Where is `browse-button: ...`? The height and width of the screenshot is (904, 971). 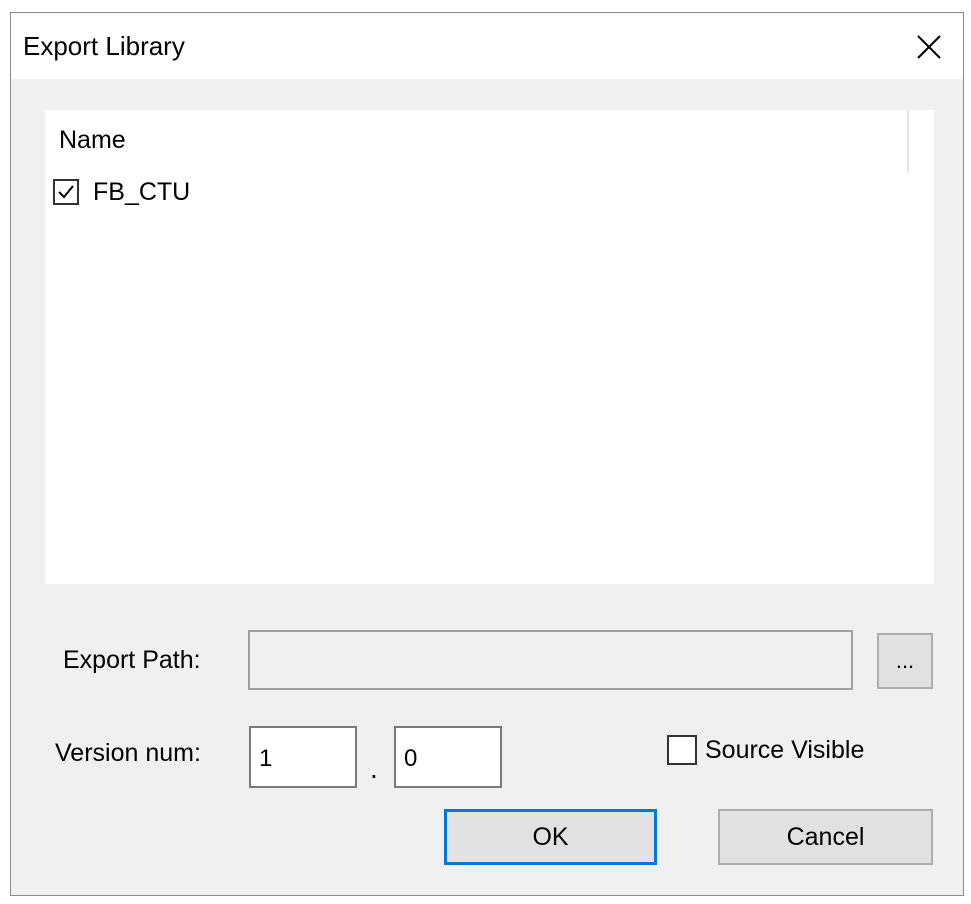 browse-button: ... is located at coordinates (905, 661).